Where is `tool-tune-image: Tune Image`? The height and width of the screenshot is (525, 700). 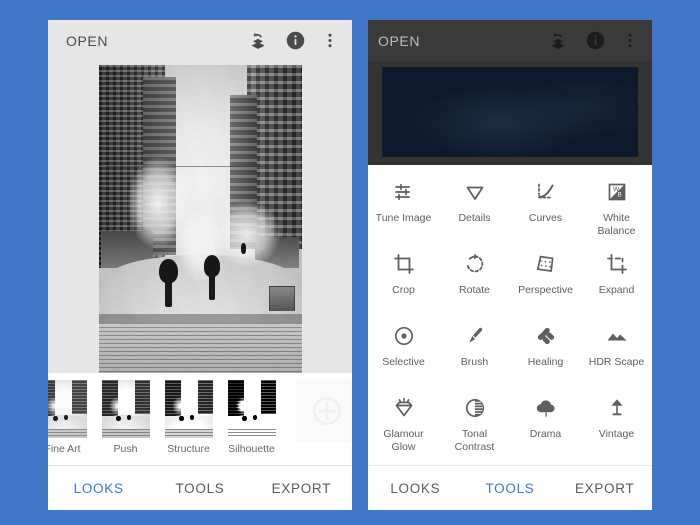
tool-tune-image: Tune Image is located at coordinates (403, 215).